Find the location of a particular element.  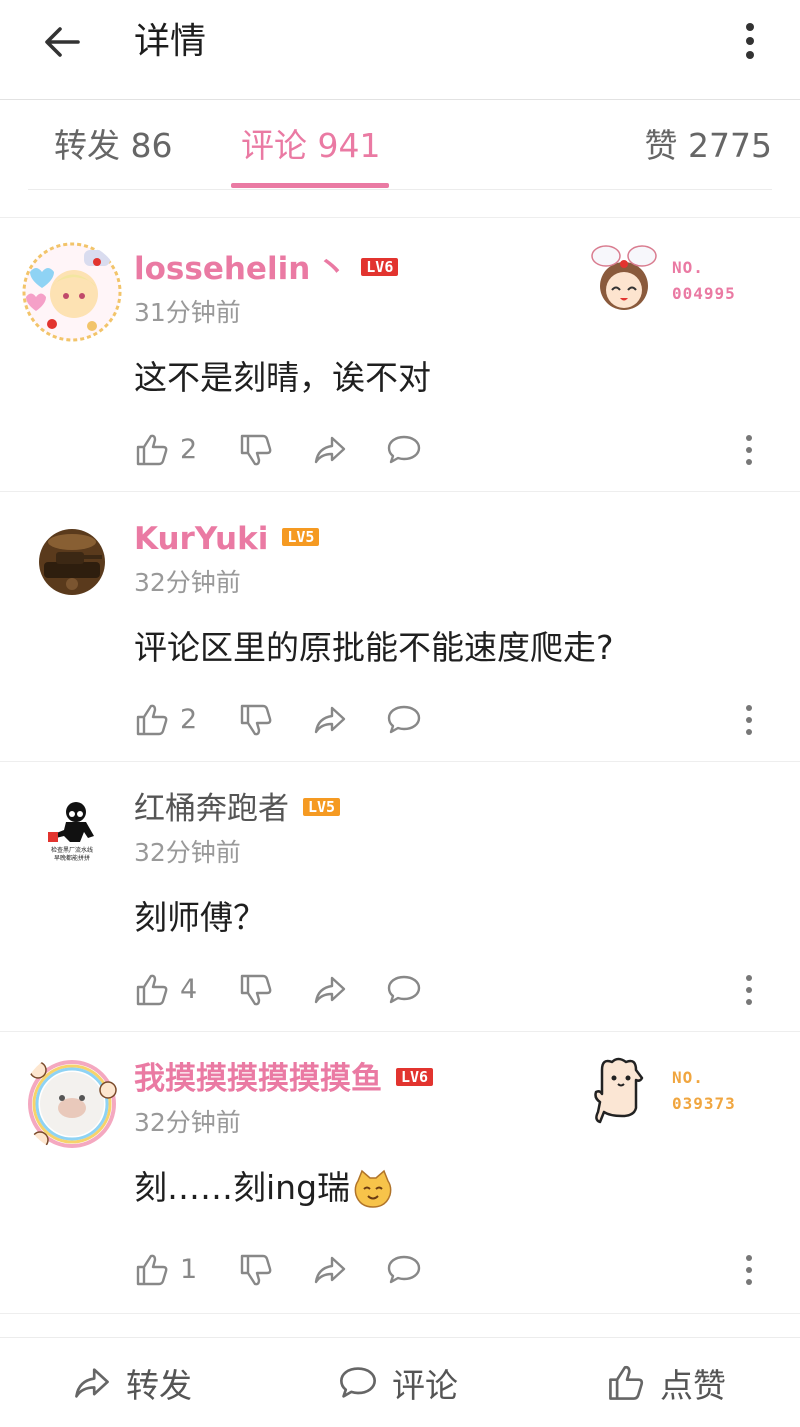

avatar-caption-1: 检查黑厂流水线 is located at coordinates (72, 850).